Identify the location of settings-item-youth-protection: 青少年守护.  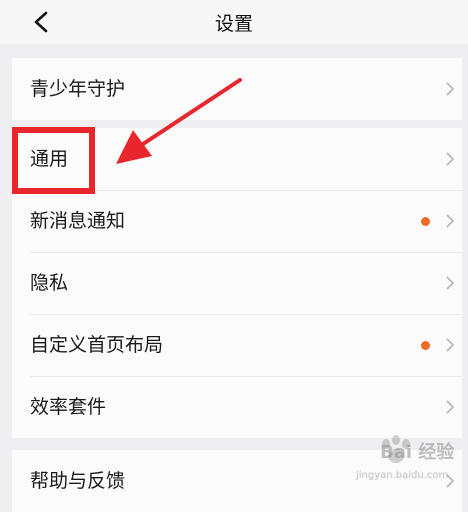
(237, 89).